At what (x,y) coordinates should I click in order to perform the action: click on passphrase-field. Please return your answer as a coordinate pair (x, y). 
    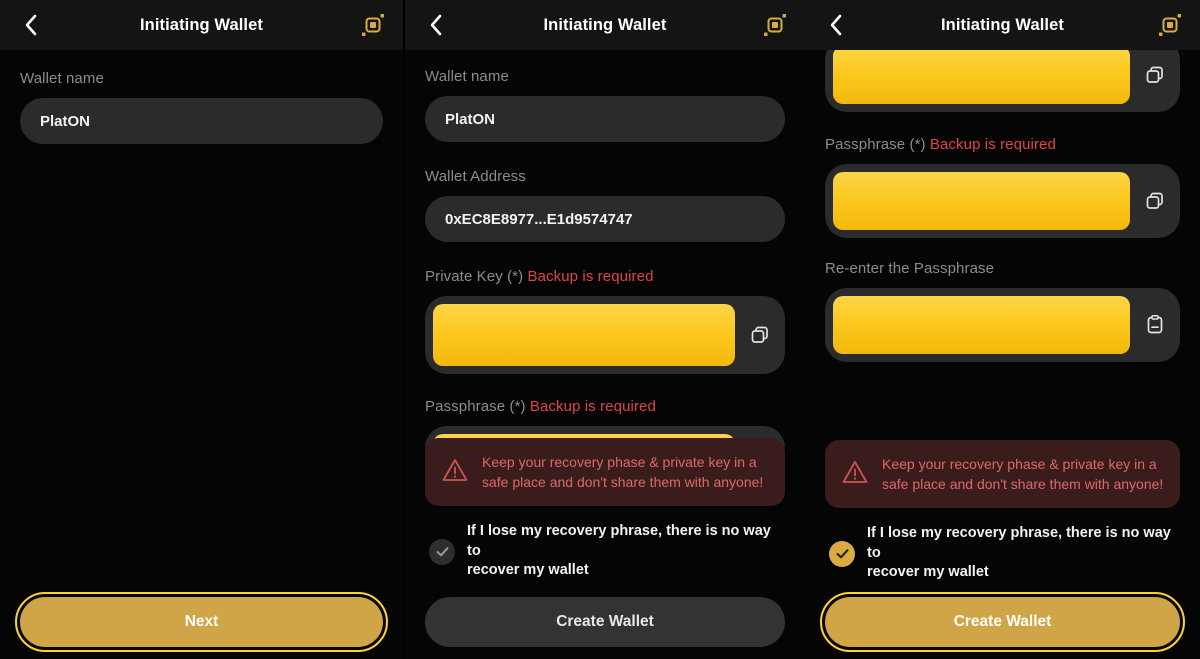
    Looking at the image, I should click on (1002, 201).